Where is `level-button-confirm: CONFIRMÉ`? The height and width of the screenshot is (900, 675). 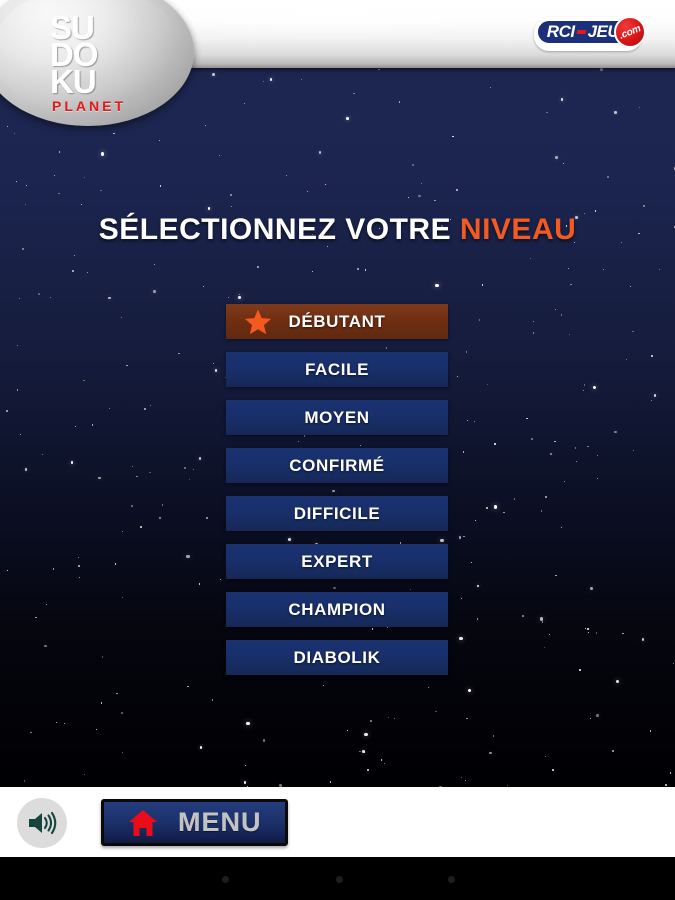
level-button-confirm: CONFIRMÉ is located at coordinates (337, 465).